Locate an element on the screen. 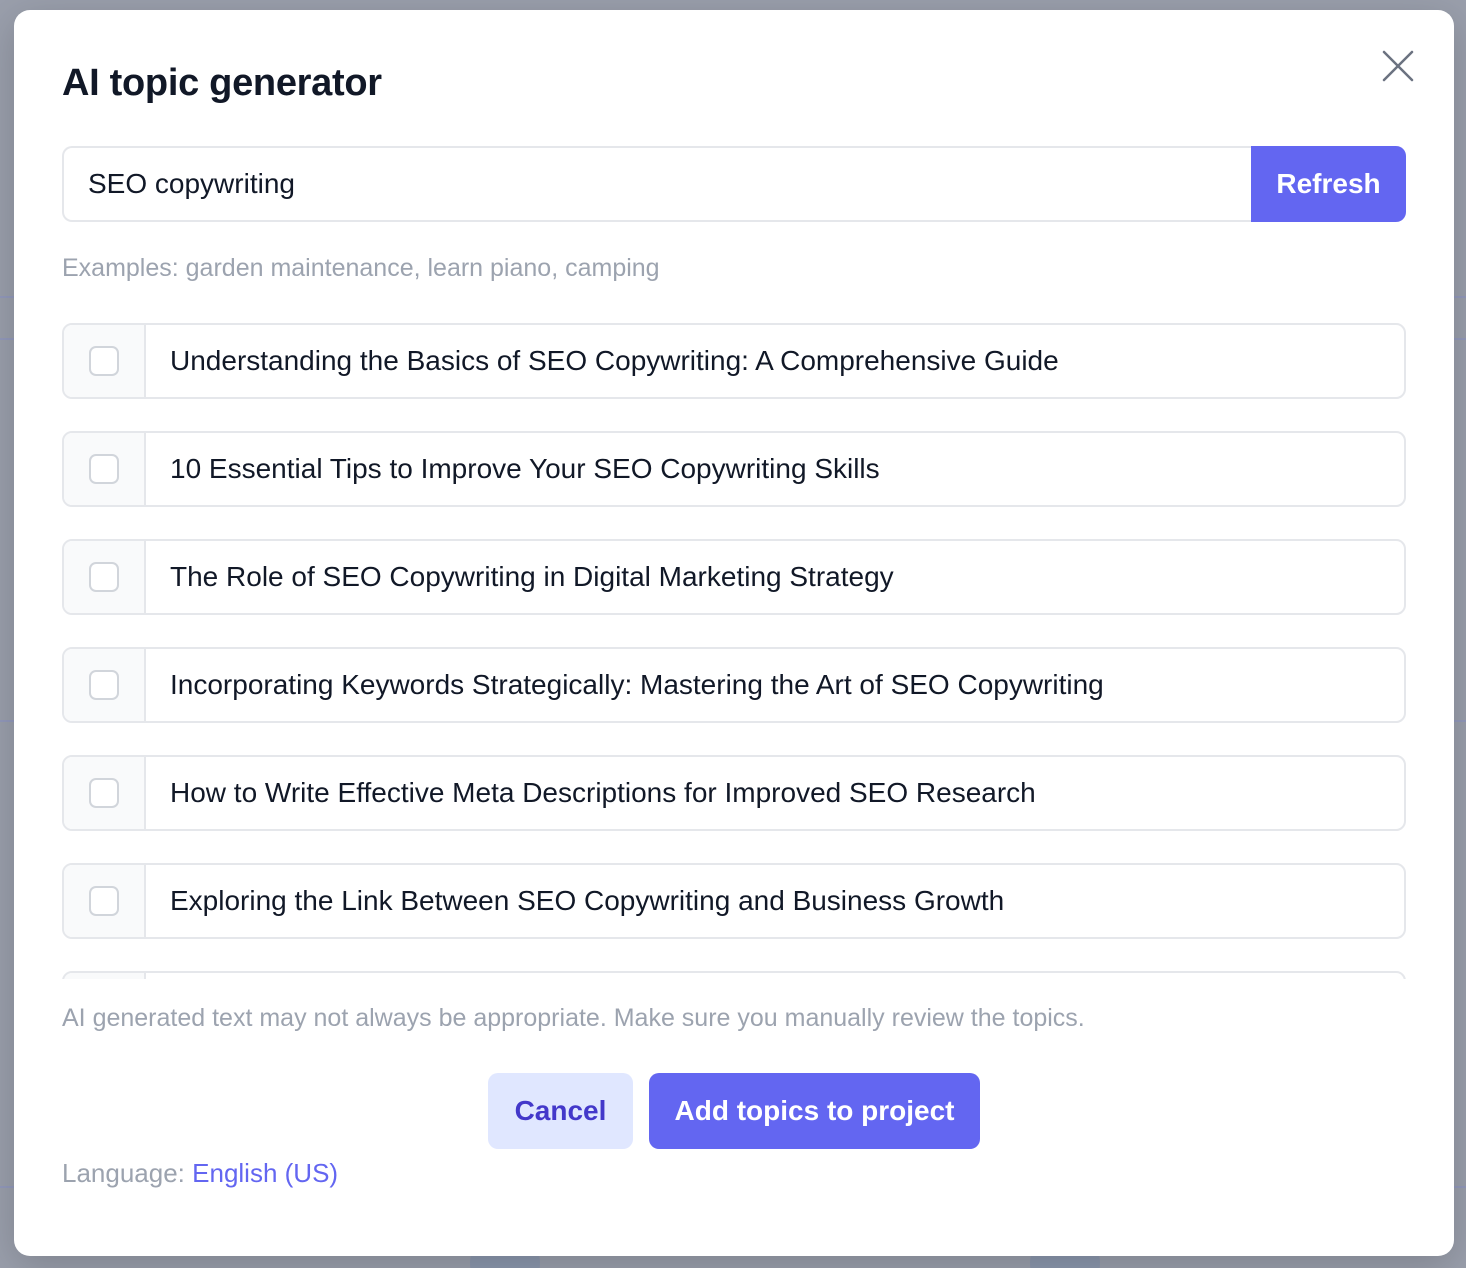 This screenshot has width=1466, height=1268. topic-search-row: Refresh is located at coordinates (734, 184).